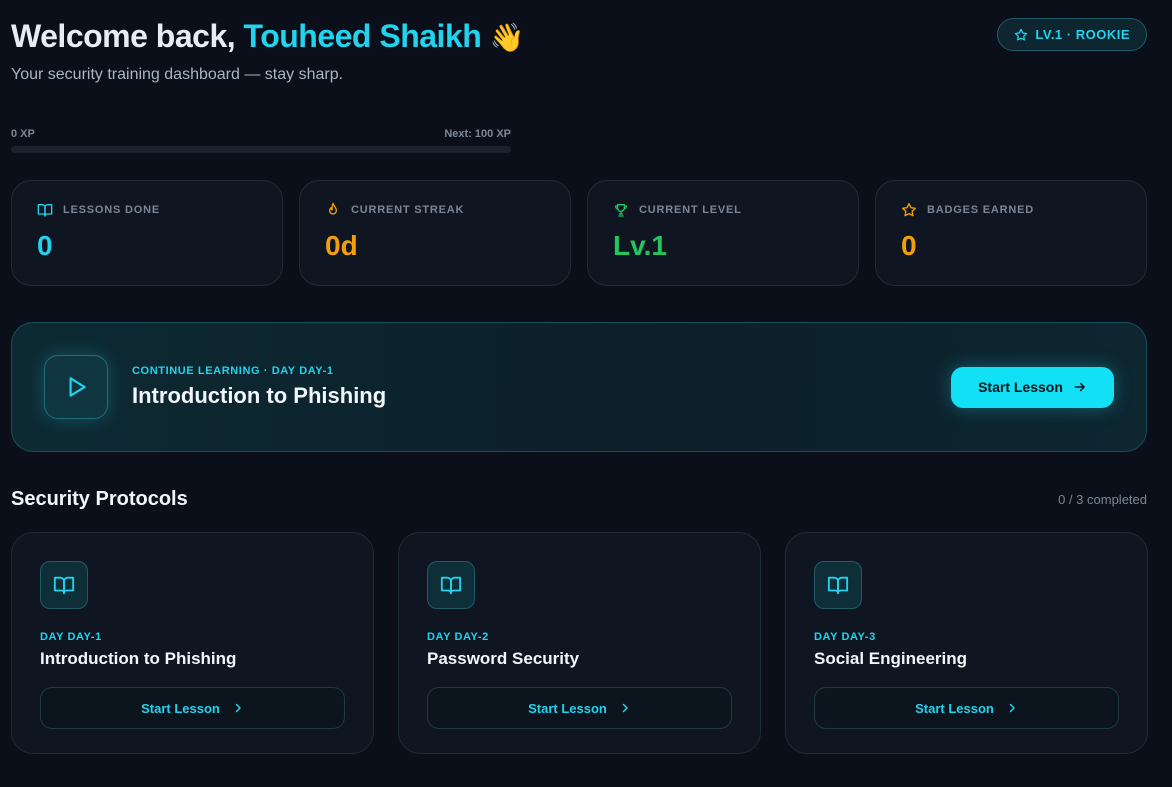  I want to click on section-title: Security Protocols, so click(99, 499).